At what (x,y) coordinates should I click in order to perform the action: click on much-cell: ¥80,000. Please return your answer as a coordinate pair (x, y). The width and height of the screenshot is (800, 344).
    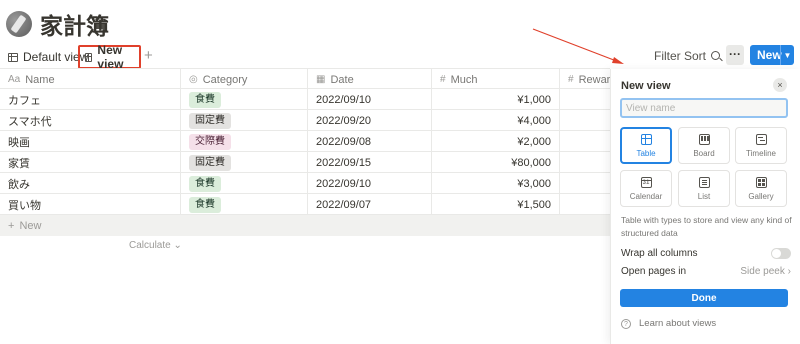
    Looking at the image, I should click on (496, 162).